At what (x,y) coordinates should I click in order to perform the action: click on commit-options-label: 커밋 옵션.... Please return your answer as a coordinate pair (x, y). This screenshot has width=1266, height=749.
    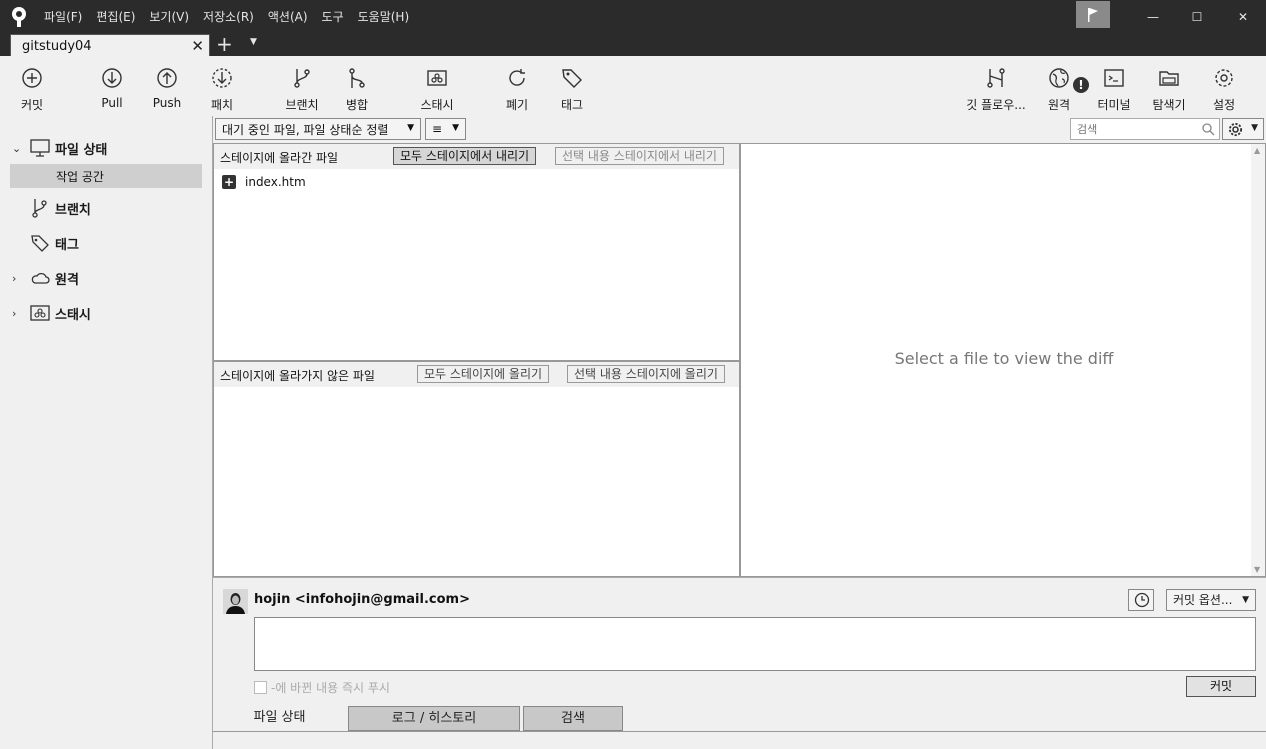
    Looking at the image, I should click on (1203, 600).